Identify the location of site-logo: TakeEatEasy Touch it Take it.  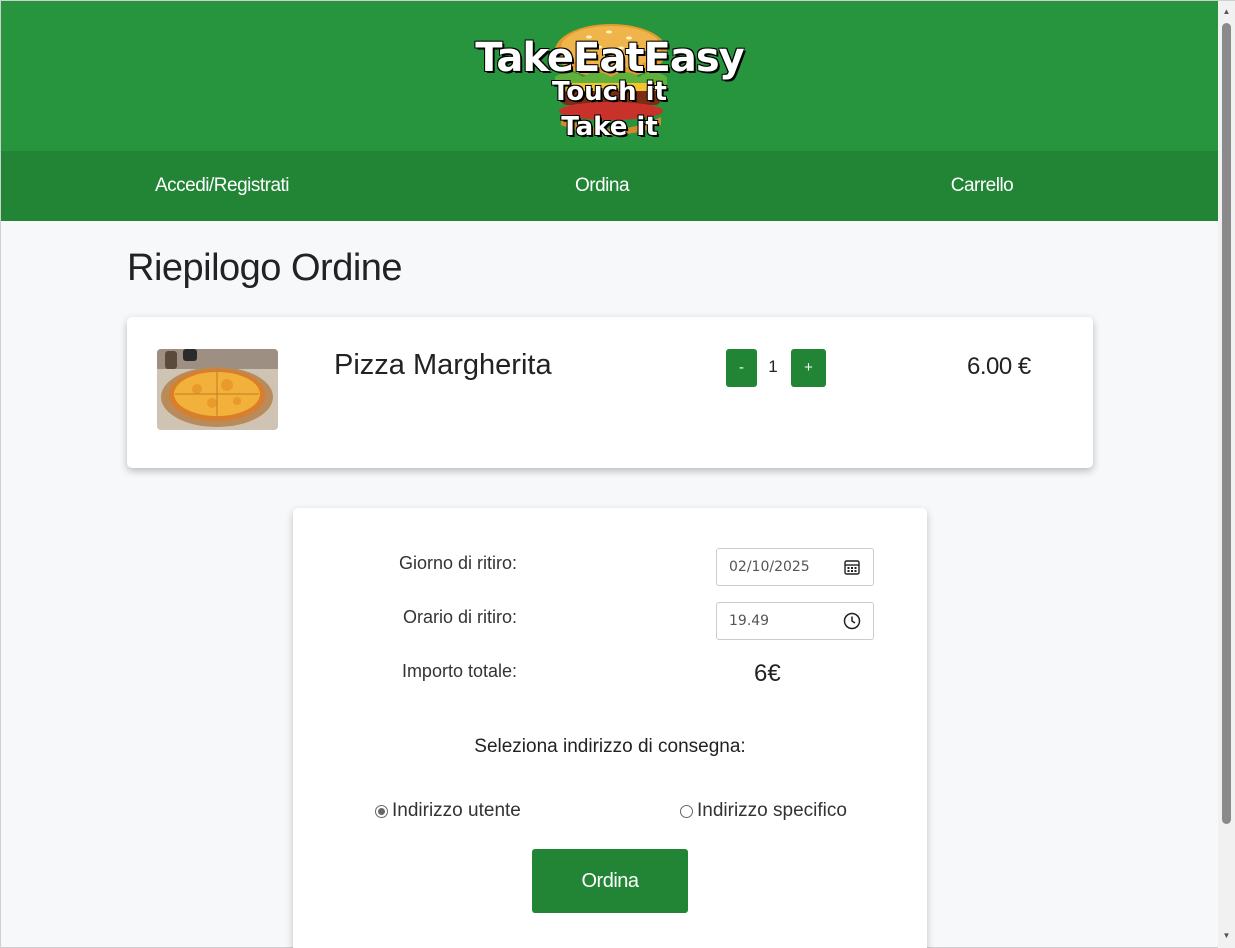
(609, 83).